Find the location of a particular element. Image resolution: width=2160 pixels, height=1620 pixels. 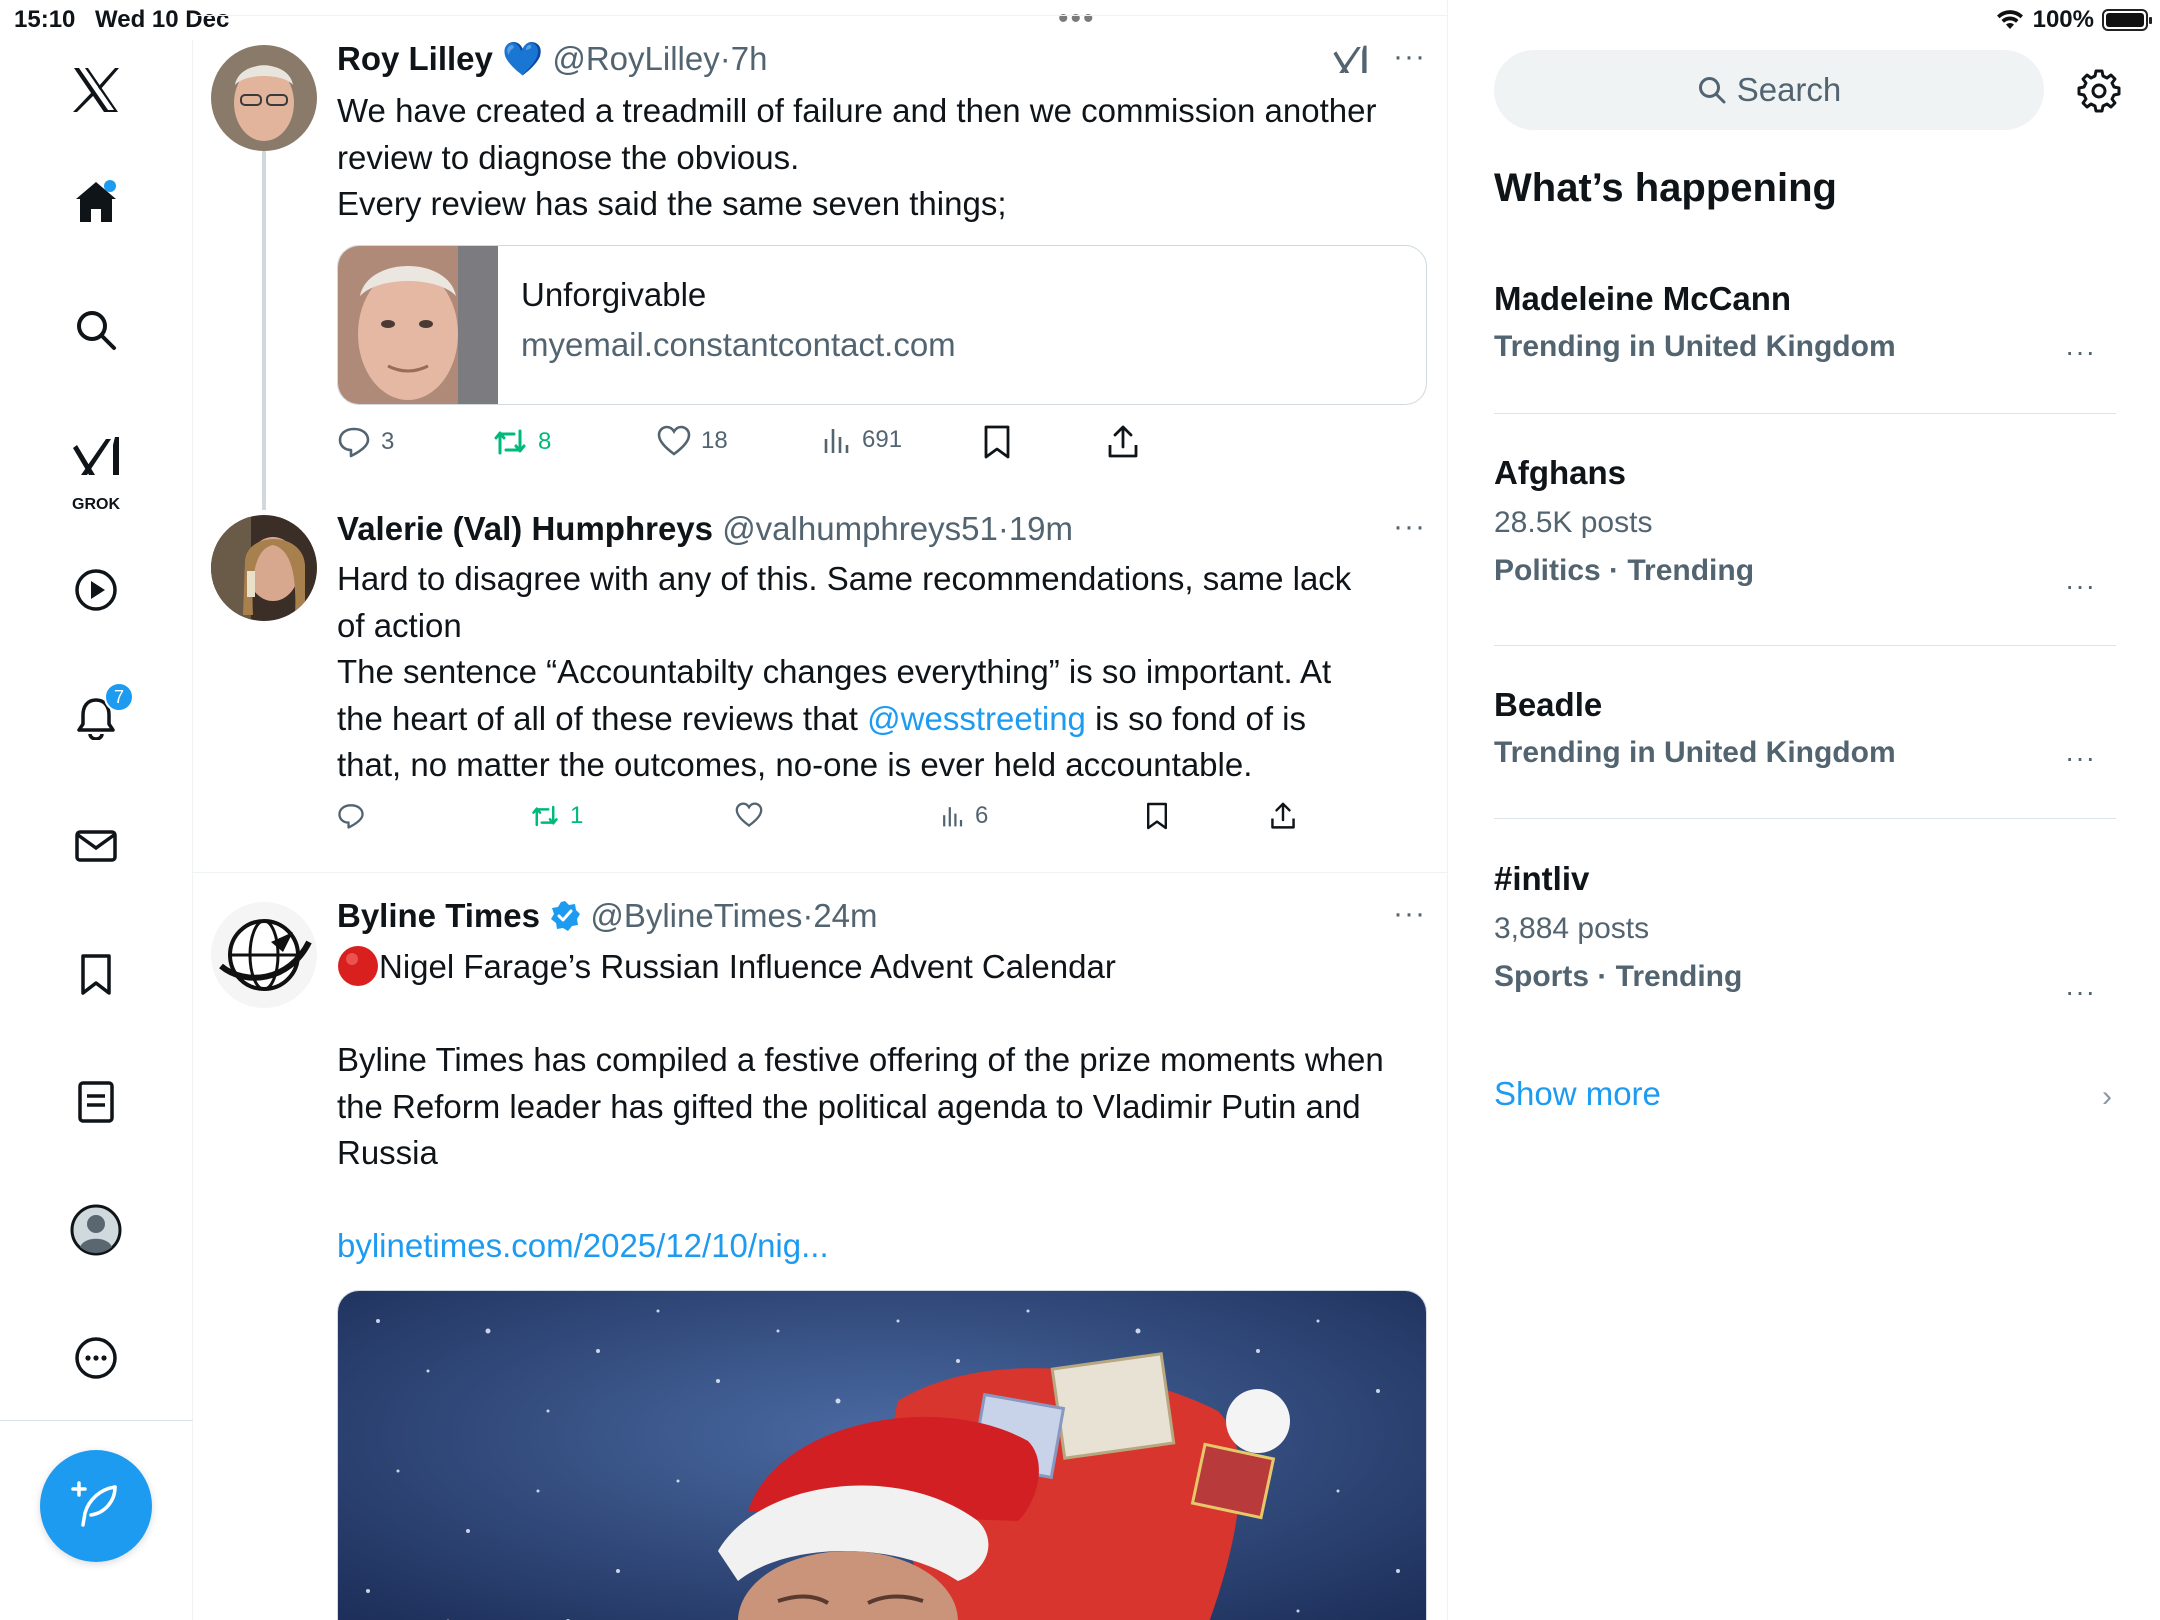

thread-line is located at coordinates (264, 330).